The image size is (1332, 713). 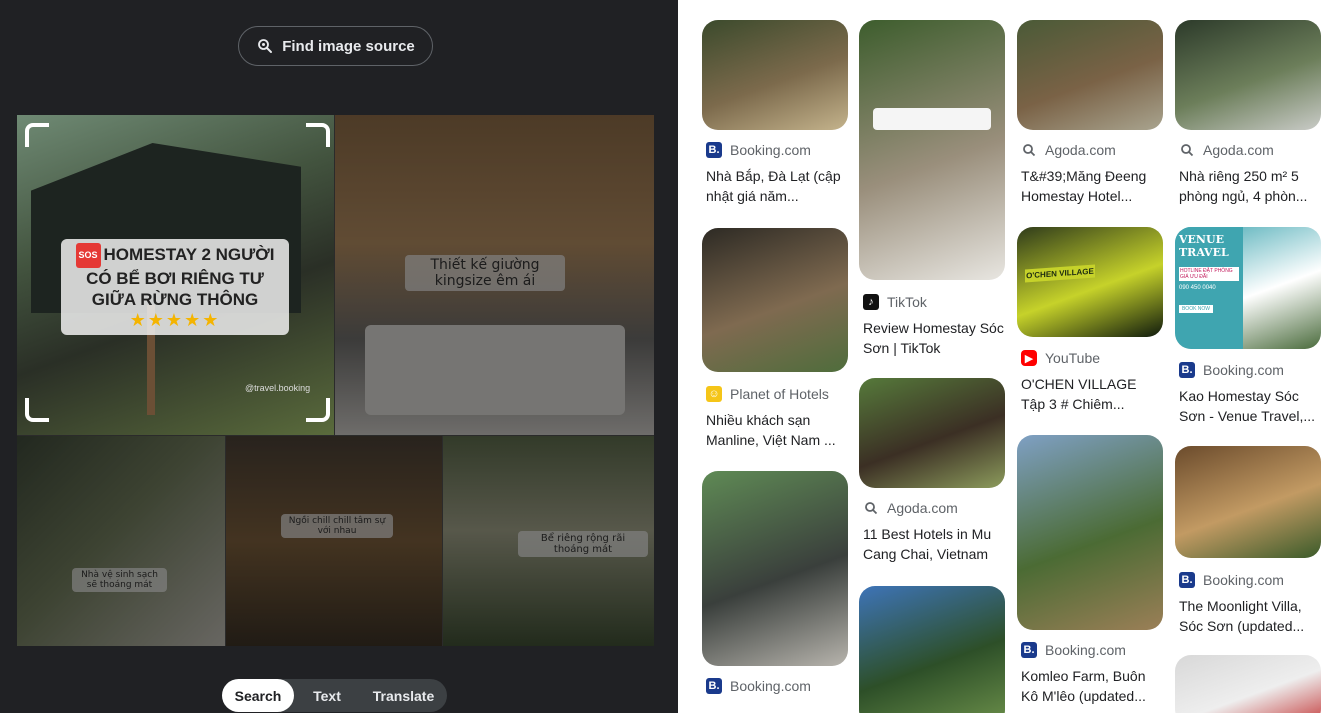 What do you see at coordinates (1209, 274) in the screenshot?
I see `venue-hotline: HOTLINE ĐẶT PHÒNG GIÁ ƯU ĐÃI` at bounding box center [1209, 274].